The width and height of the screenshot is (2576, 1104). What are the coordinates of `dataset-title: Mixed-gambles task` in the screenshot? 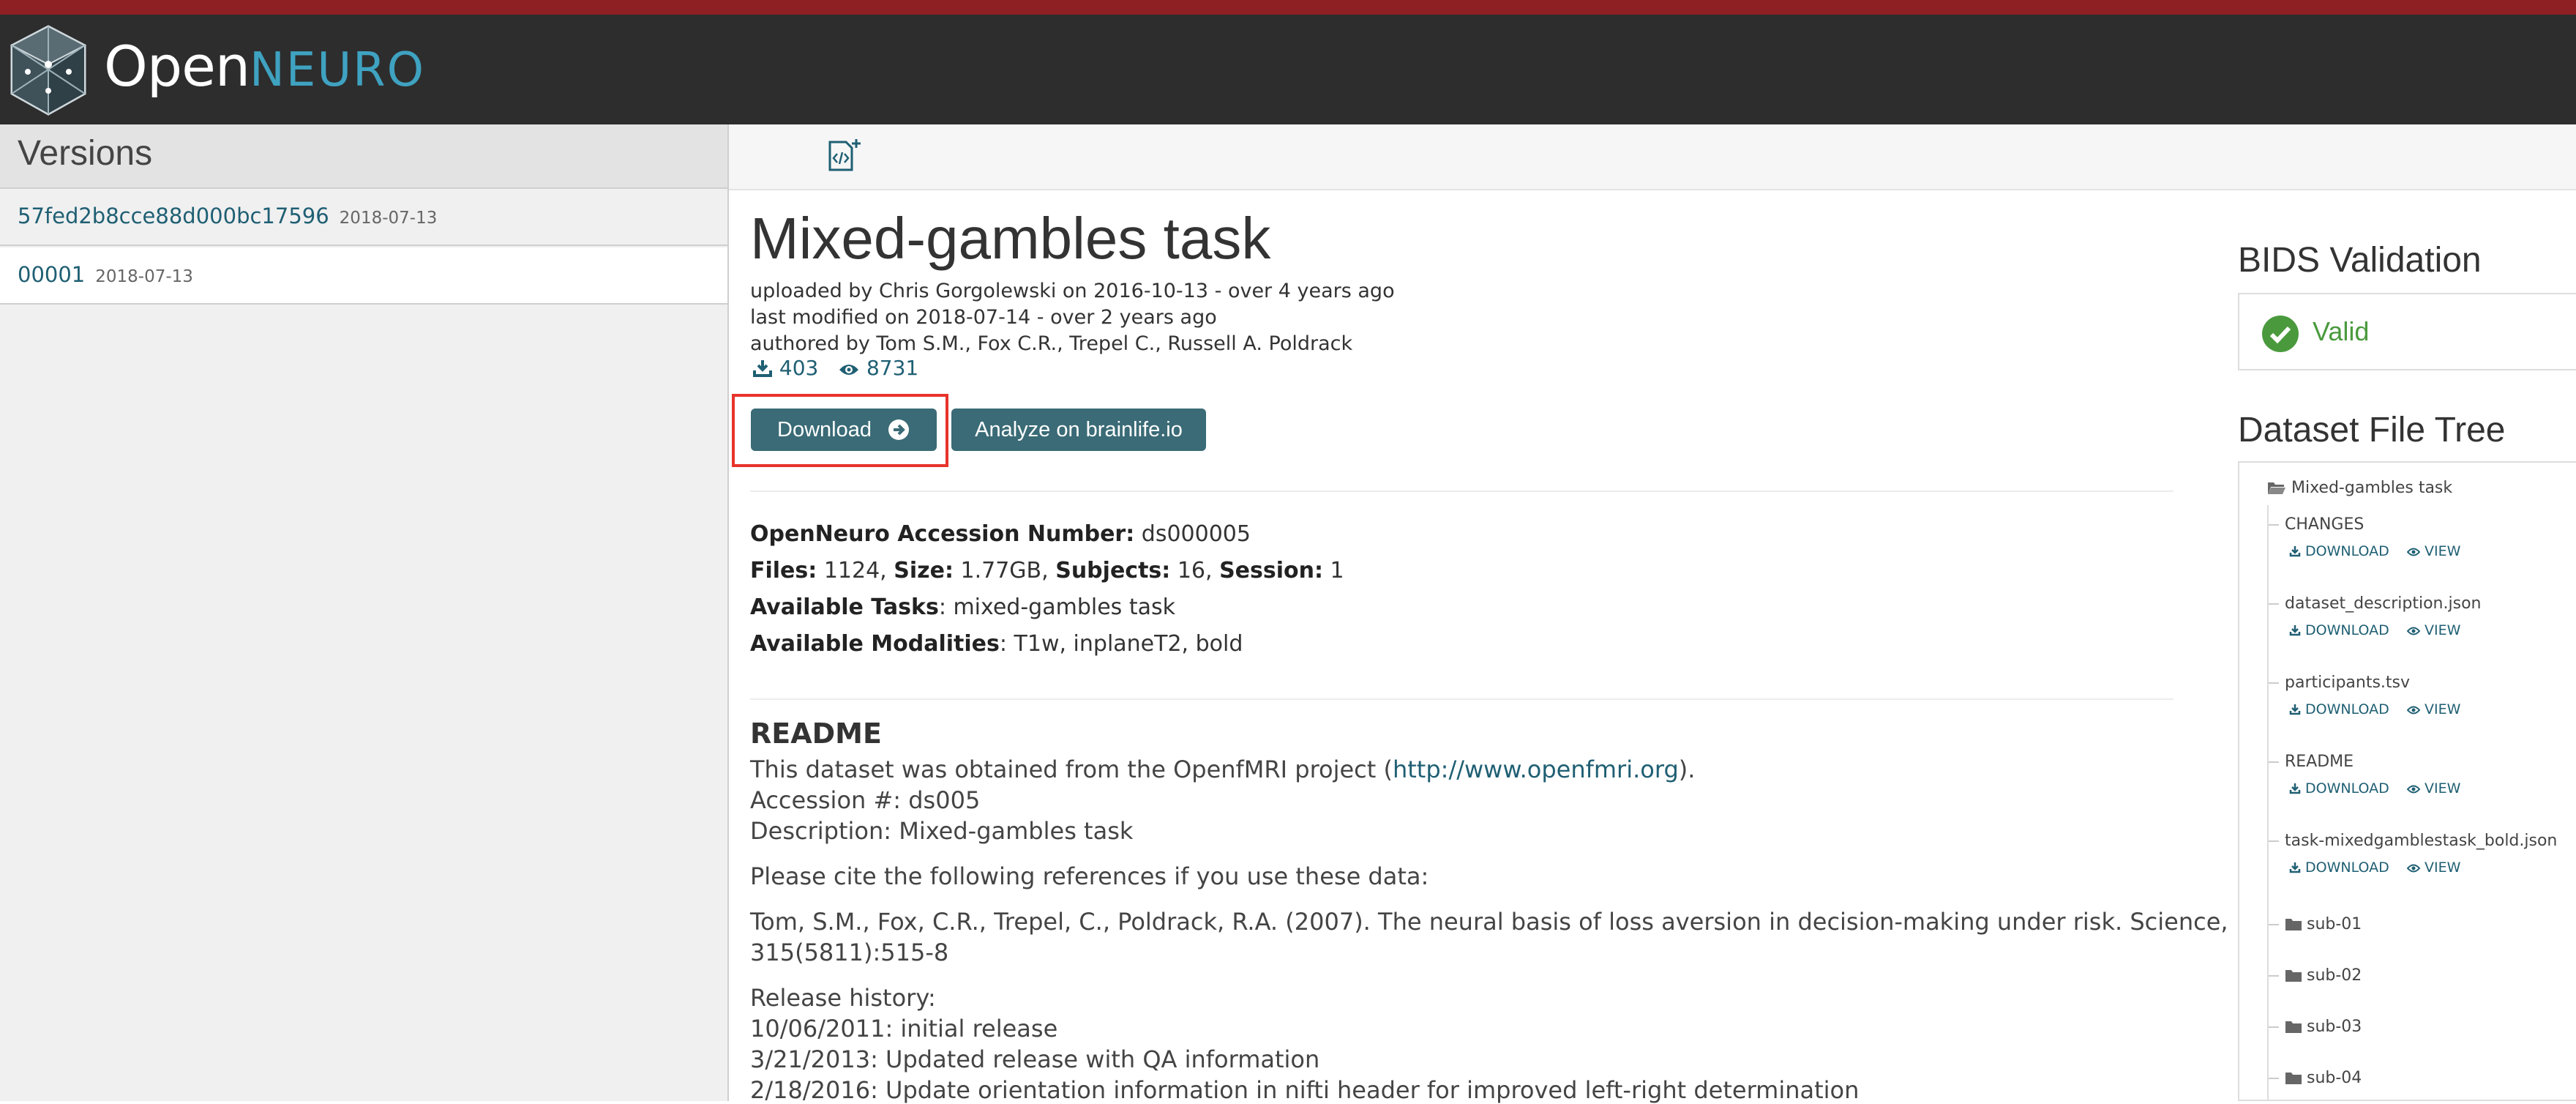 It's located at (1010, 239).